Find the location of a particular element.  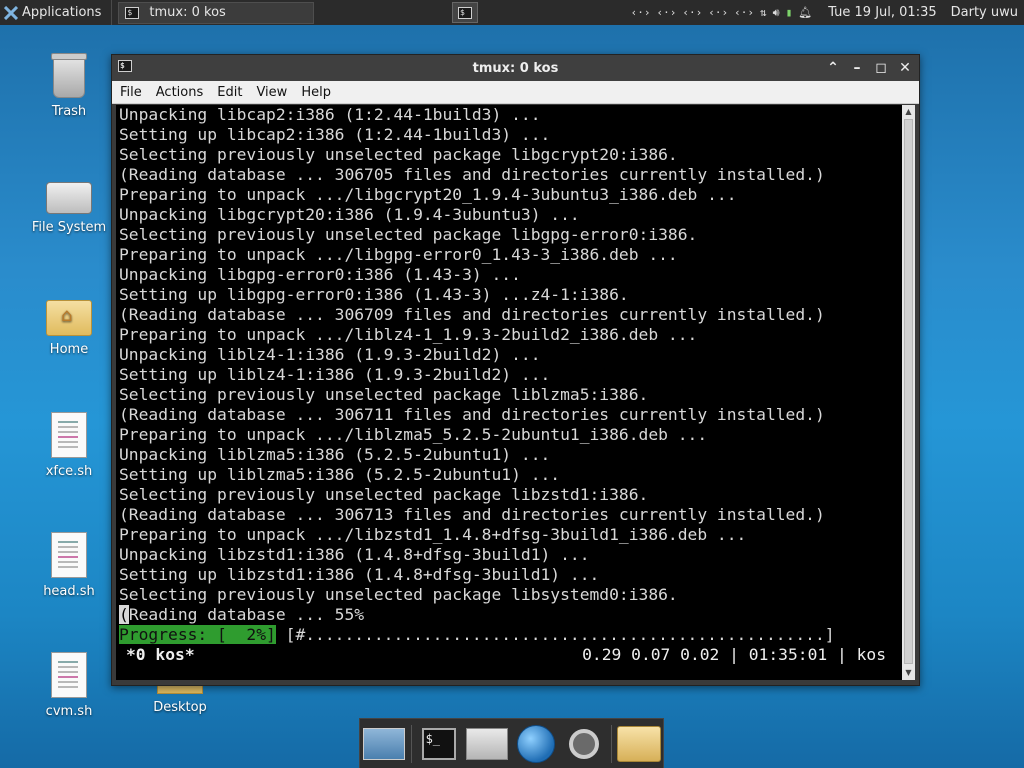

close-icon: ✕ is located at coordinates (905, 68).